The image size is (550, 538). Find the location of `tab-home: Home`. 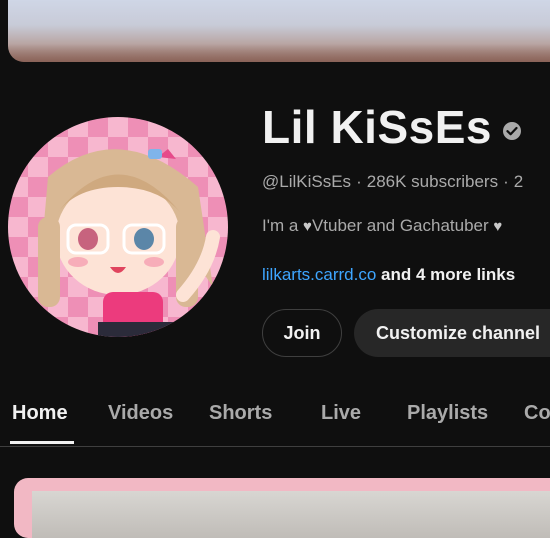

tab-home: Home is located at coordinates (40, 413).